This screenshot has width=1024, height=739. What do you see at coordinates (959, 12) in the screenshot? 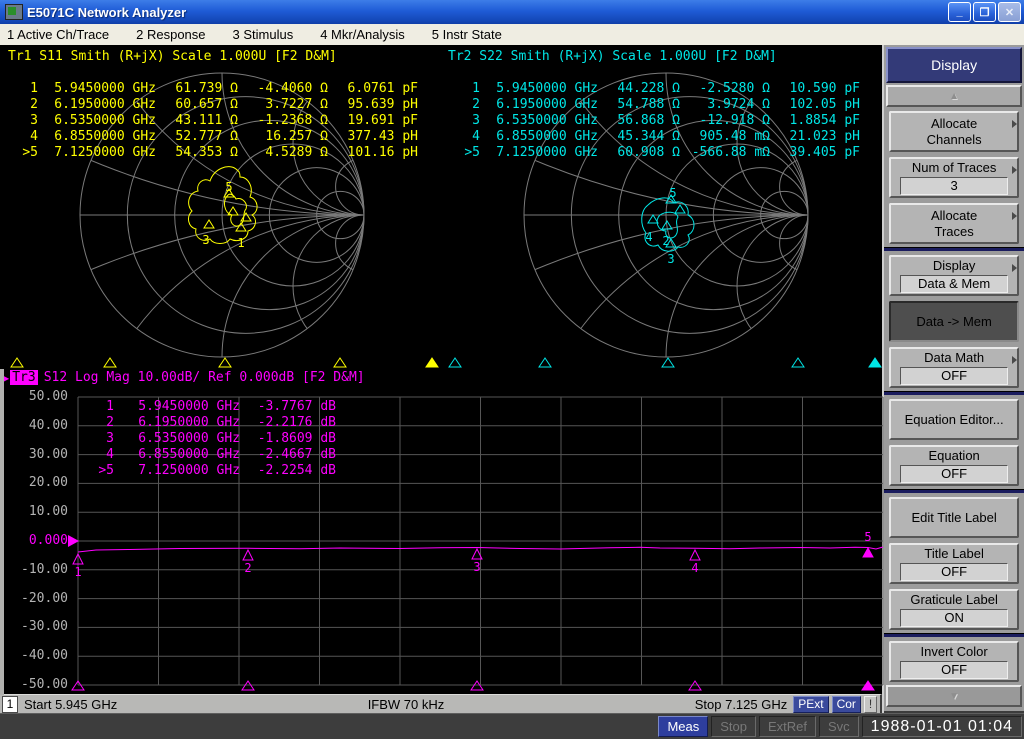
I see `minimize-button: _` at bounding box center [959, 12].